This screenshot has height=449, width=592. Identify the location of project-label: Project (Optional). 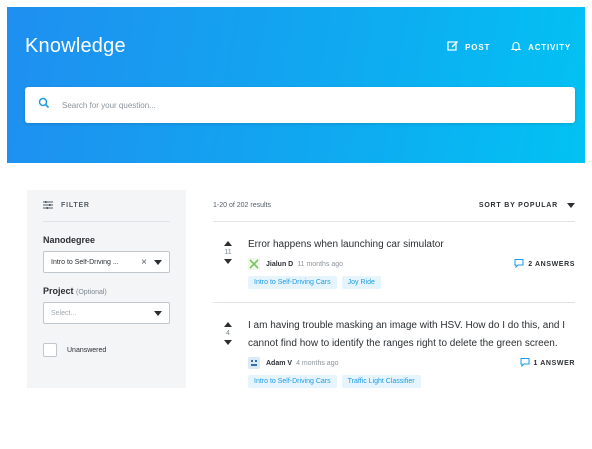
(106, 291).